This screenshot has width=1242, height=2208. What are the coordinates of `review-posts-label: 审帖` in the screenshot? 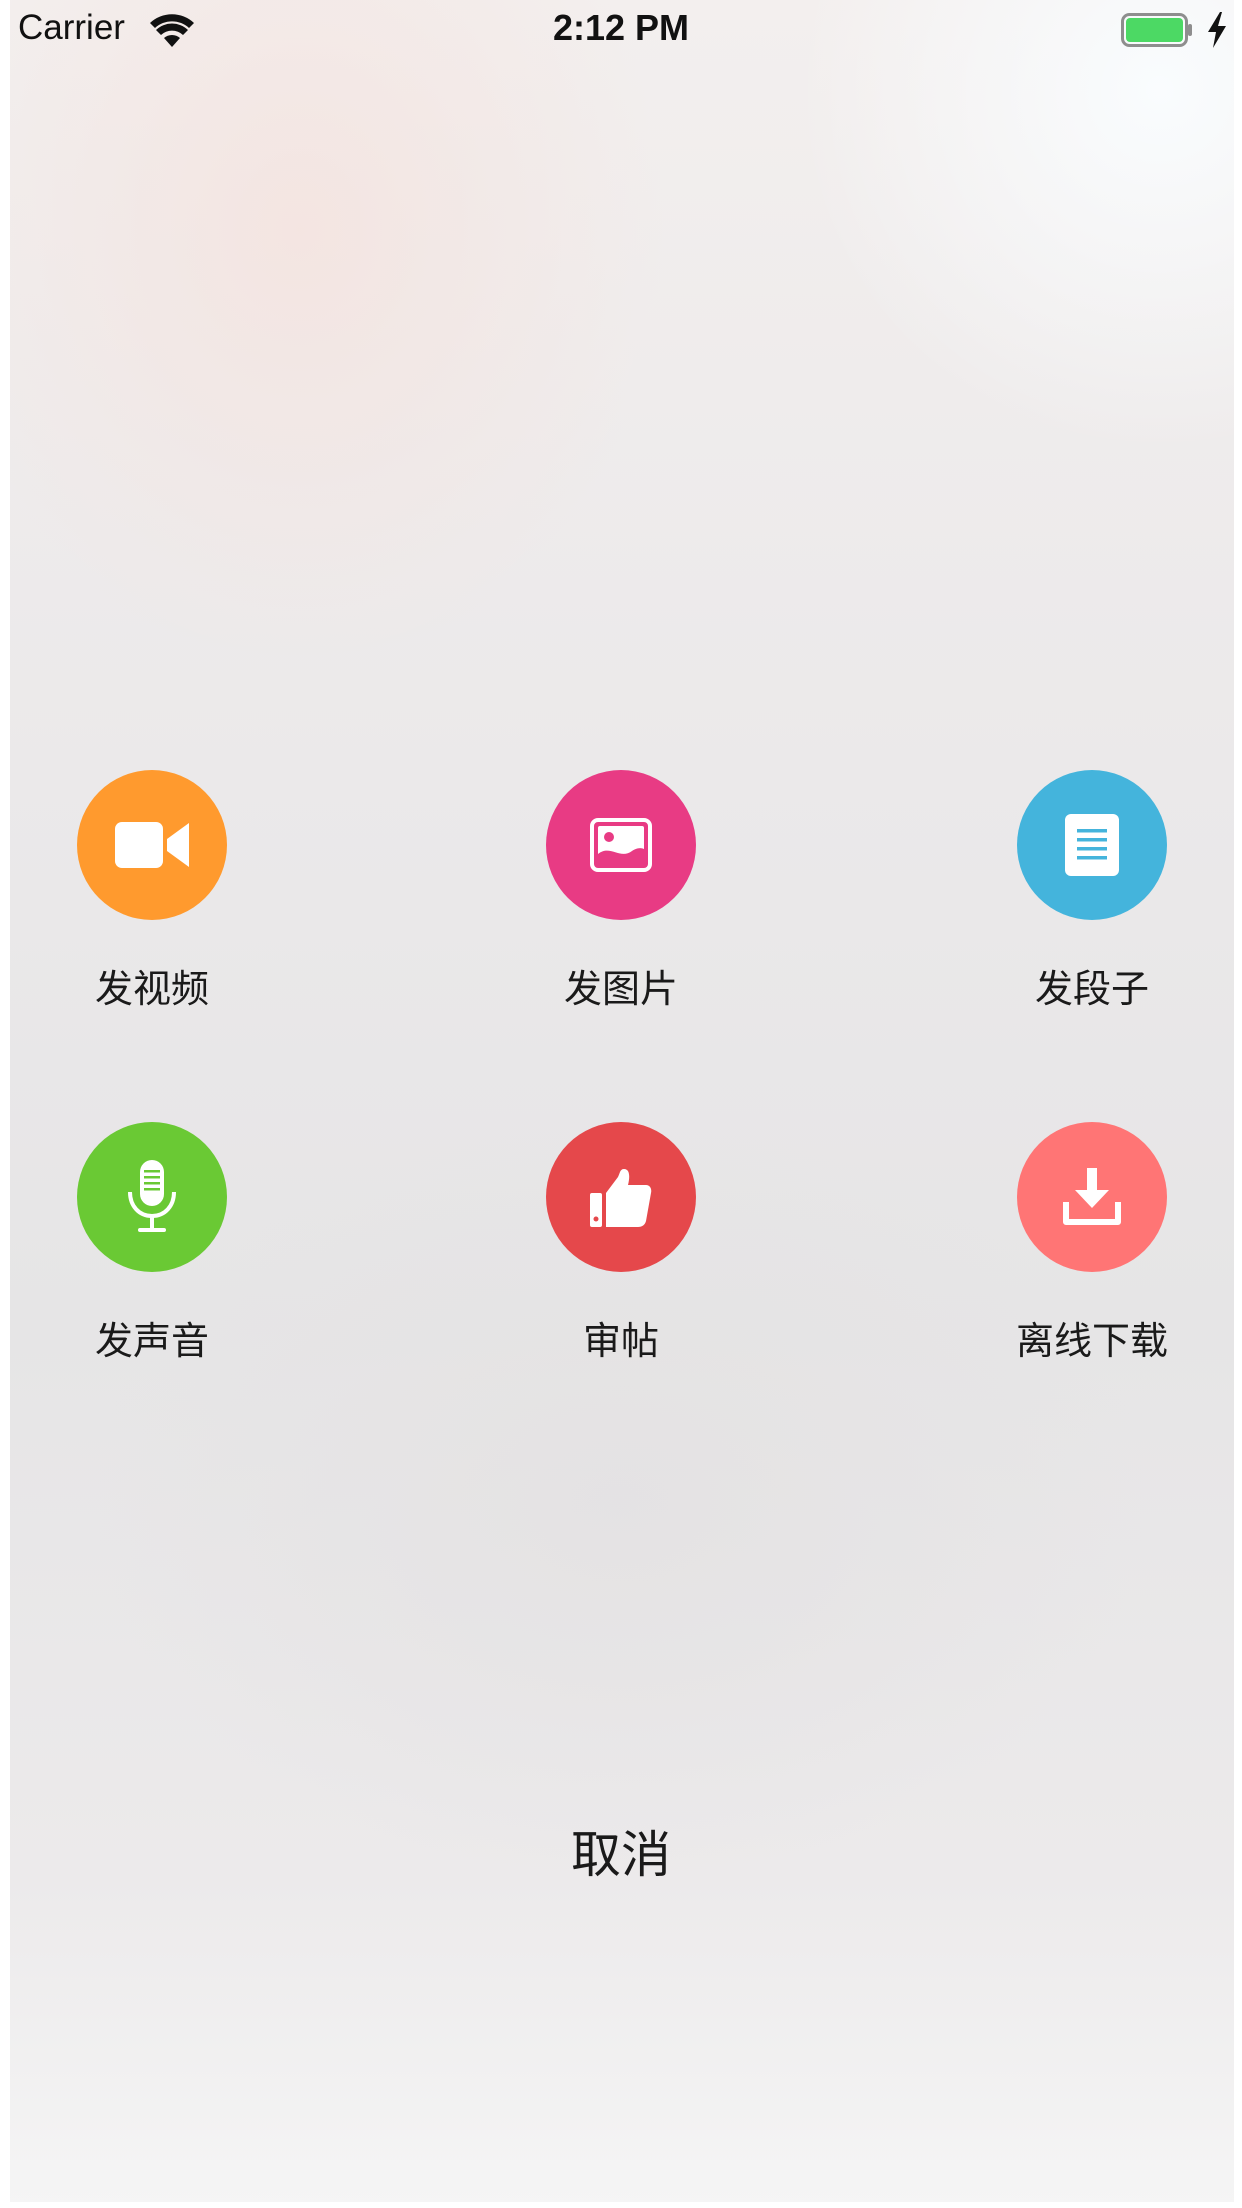 It's located at (620, 1341).